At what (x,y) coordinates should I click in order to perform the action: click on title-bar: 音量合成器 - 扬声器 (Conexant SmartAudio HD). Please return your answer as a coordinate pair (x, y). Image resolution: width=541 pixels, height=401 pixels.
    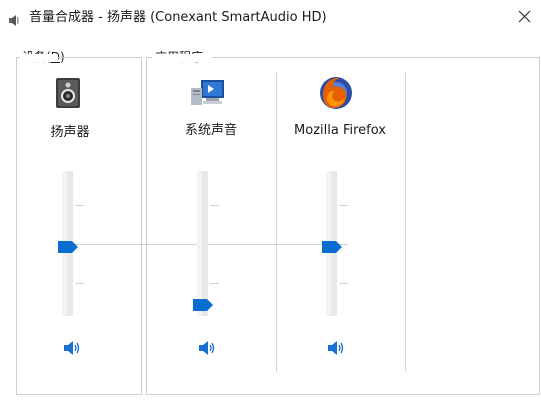
    Looking at the image, I should click on (270, 18).